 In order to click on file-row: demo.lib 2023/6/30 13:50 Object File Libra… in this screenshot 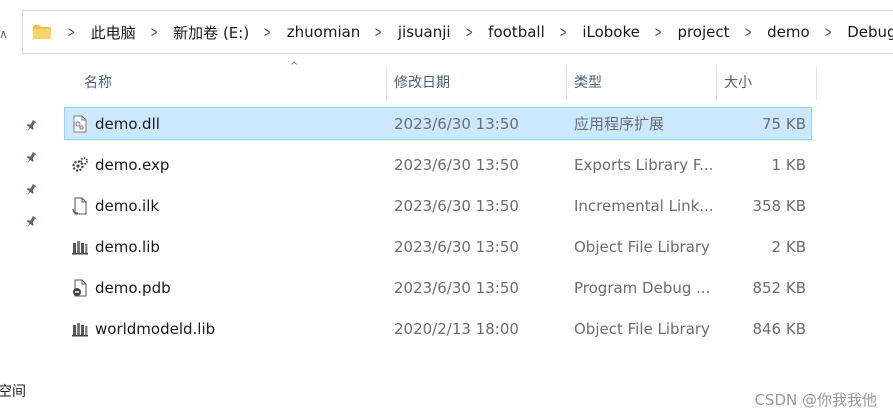, I will do `click(438, 246)`.